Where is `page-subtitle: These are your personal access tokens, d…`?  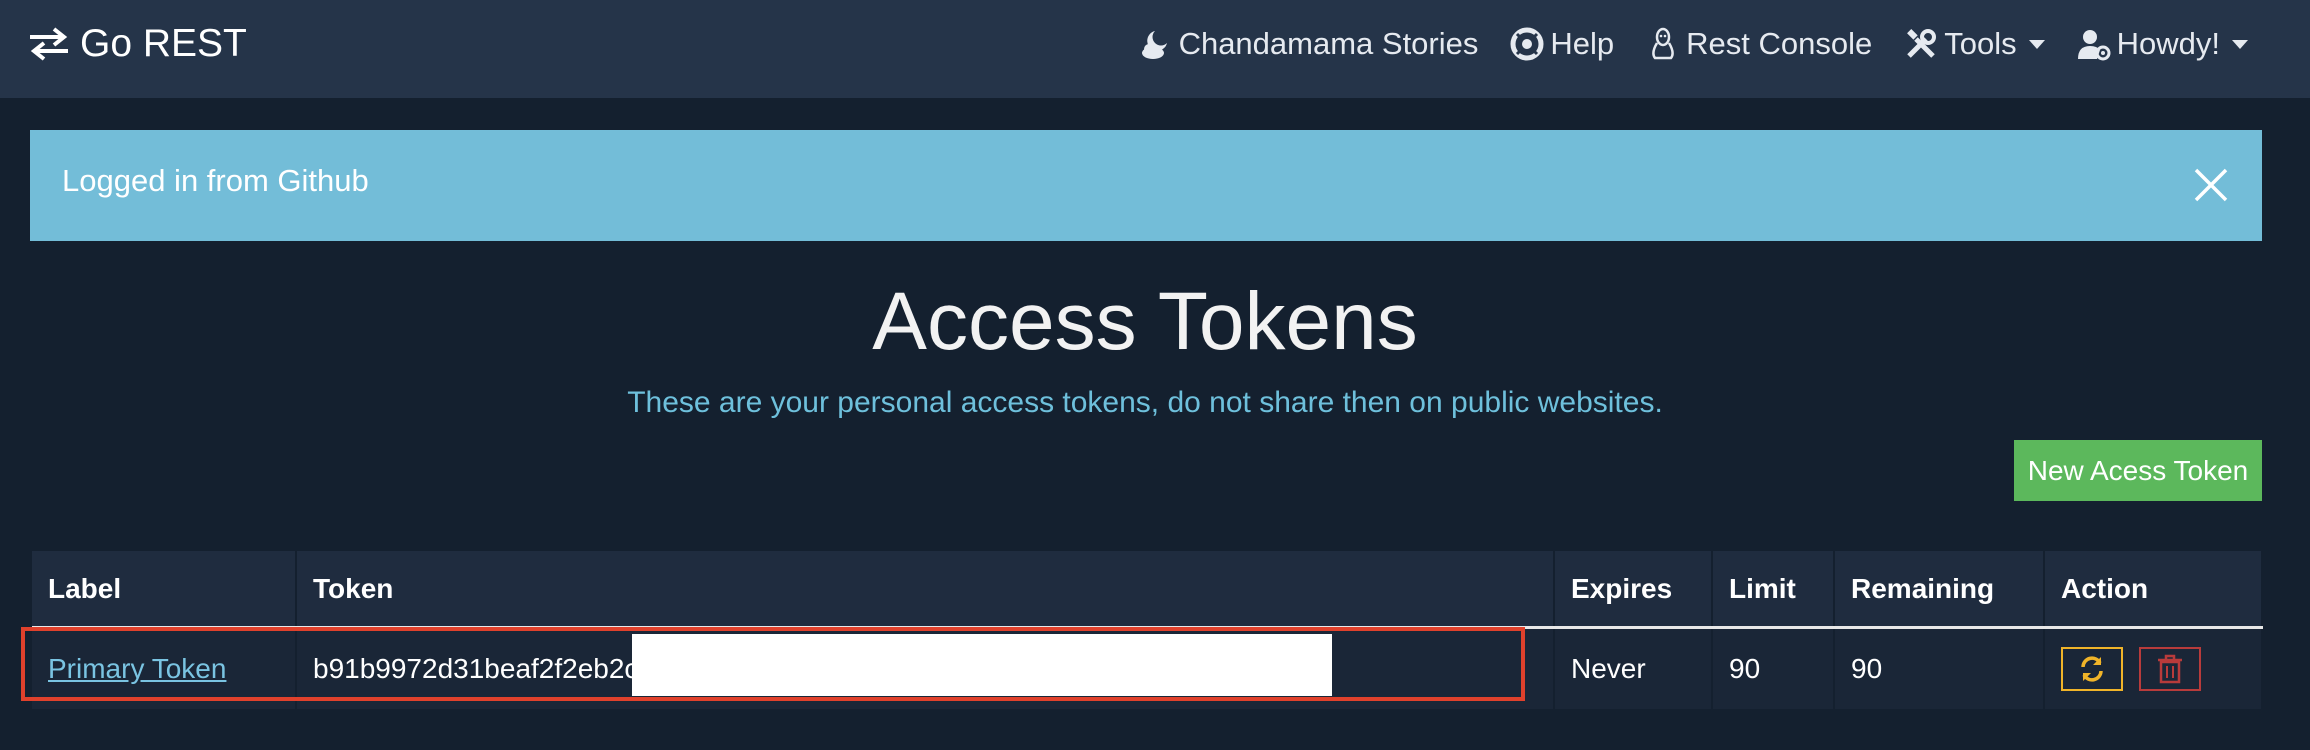 page-subtitle: These are your personal access tokens, d… is located at coordinates (1145, 402).